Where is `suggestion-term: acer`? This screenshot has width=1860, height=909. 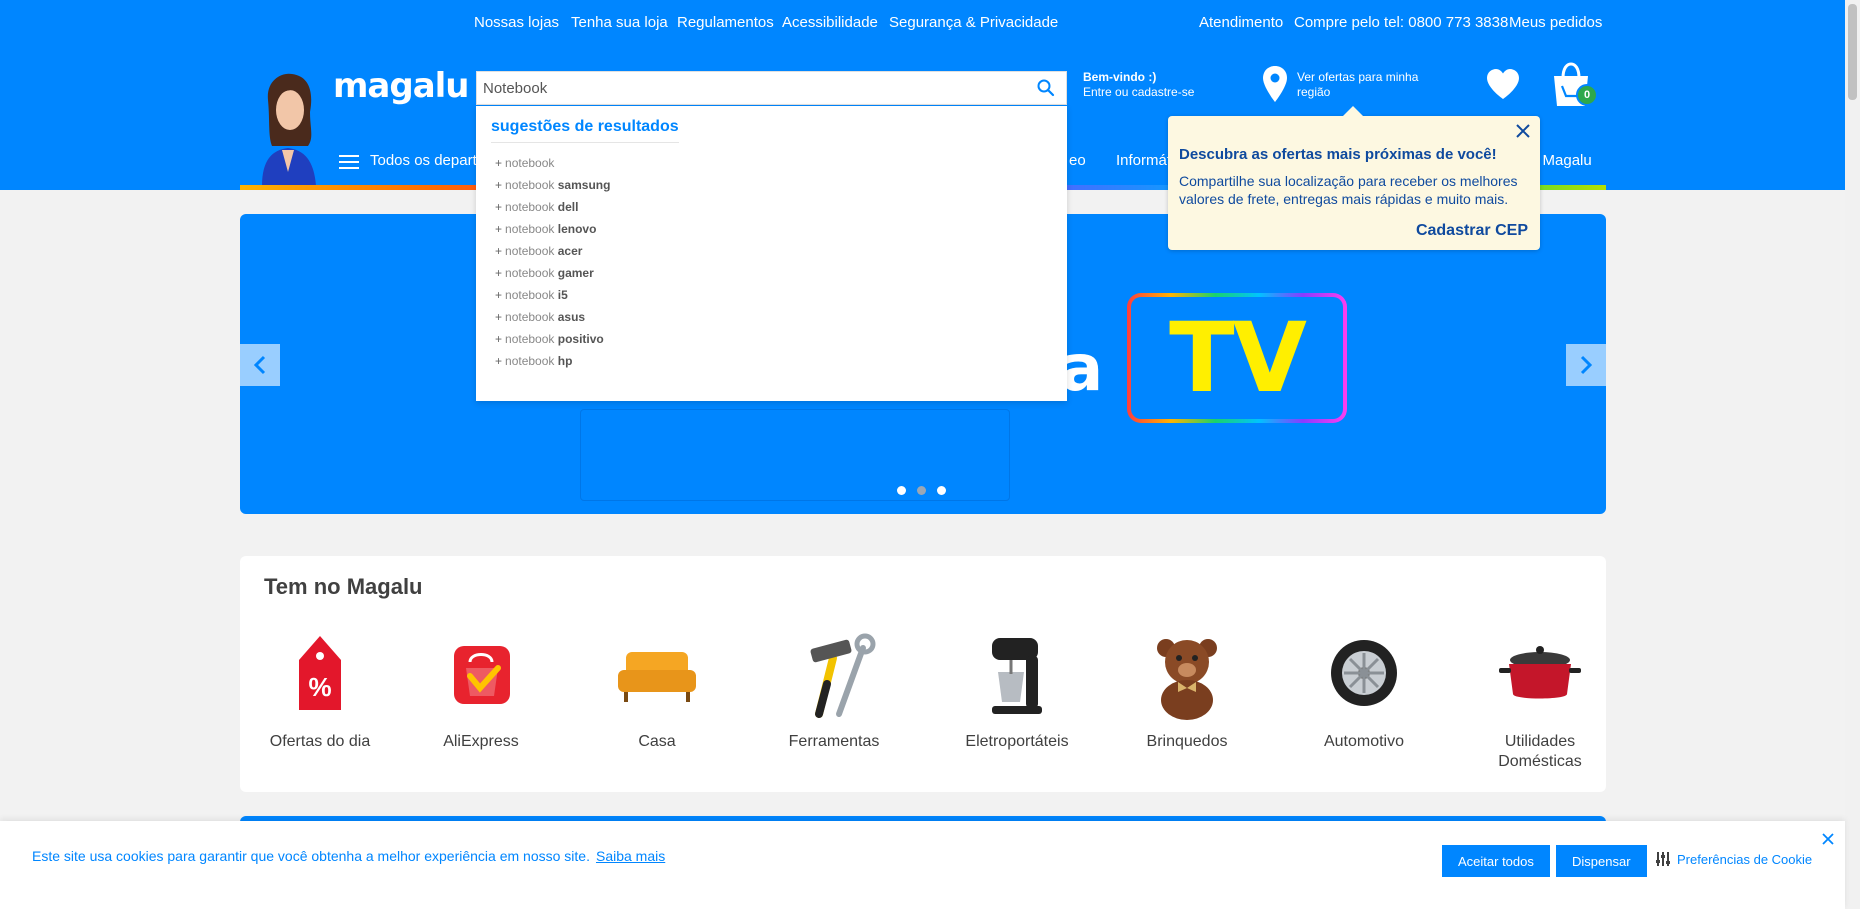
suggestion-term: acer is located at coordinates (570, 251).